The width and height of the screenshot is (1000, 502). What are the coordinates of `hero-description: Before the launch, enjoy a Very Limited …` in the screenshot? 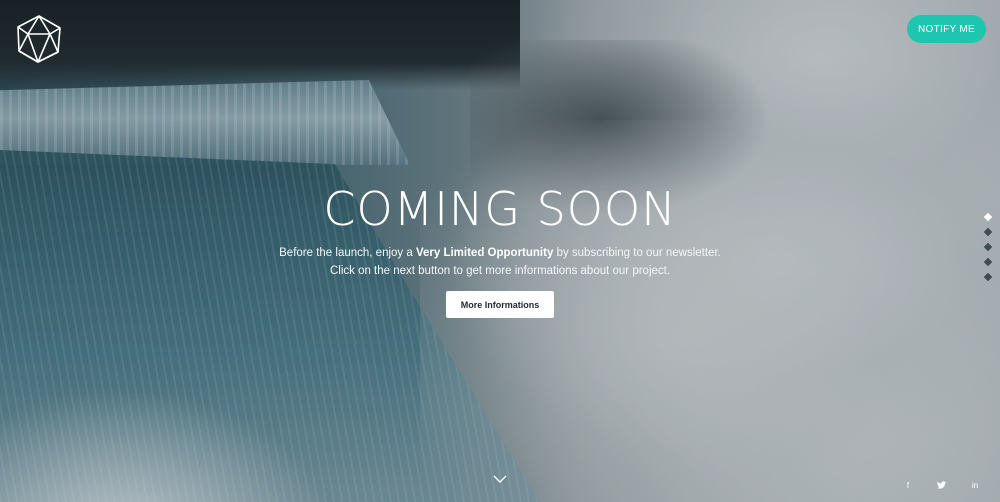 It's located at (500, 262).